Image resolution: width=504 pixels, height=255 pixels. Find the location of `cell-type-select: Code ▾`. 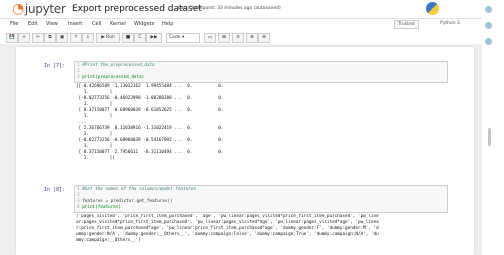

cell-type-select: Code ▾ is located at coordinates (183, 38).